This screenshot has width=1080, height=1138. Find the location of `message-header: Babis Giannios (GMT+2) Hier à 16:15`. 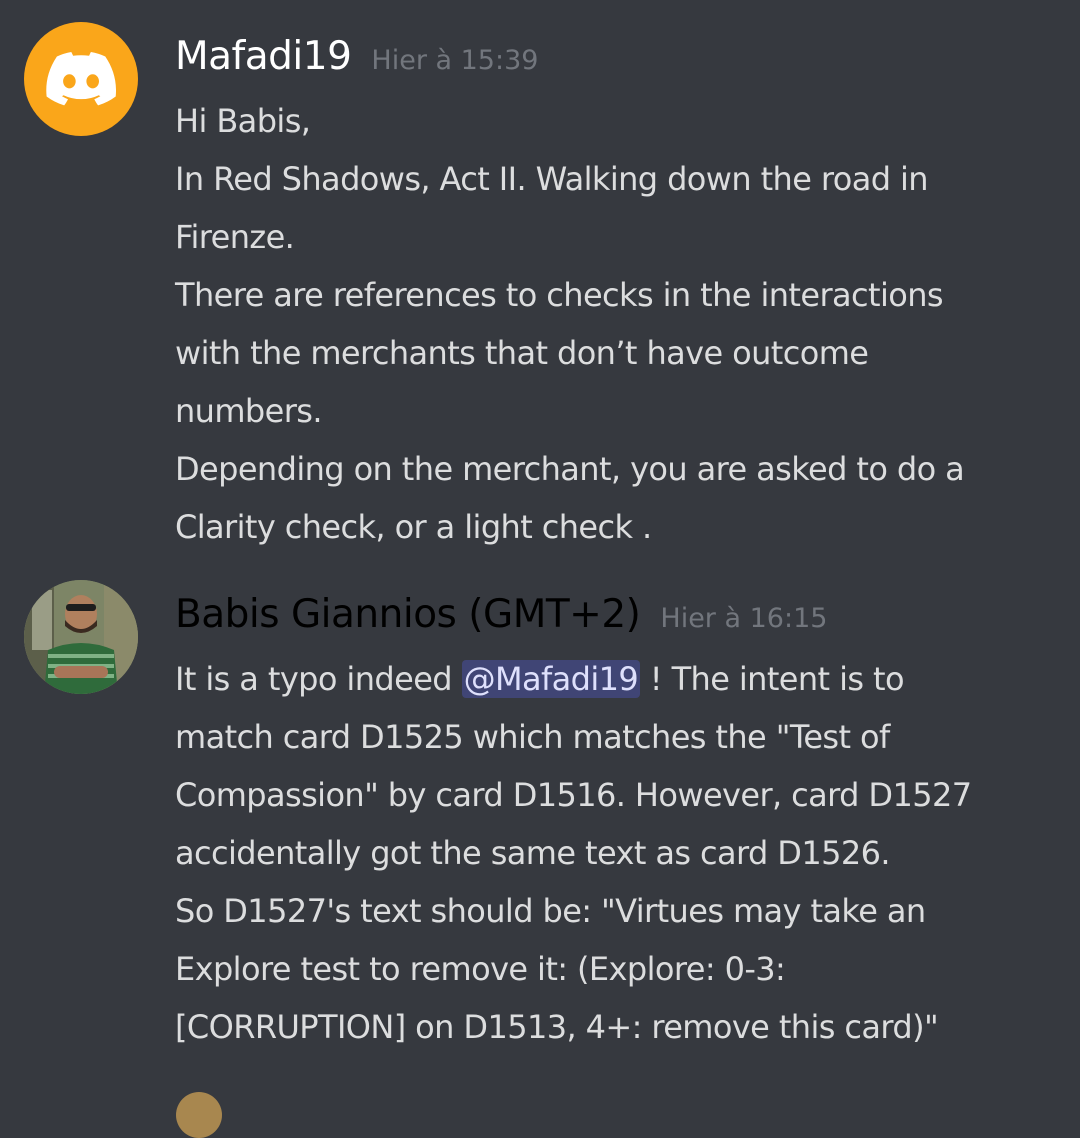

message-header: Babis Giannios (GMT+2) Hier à 16:15 is located at coordinates (501, 614).